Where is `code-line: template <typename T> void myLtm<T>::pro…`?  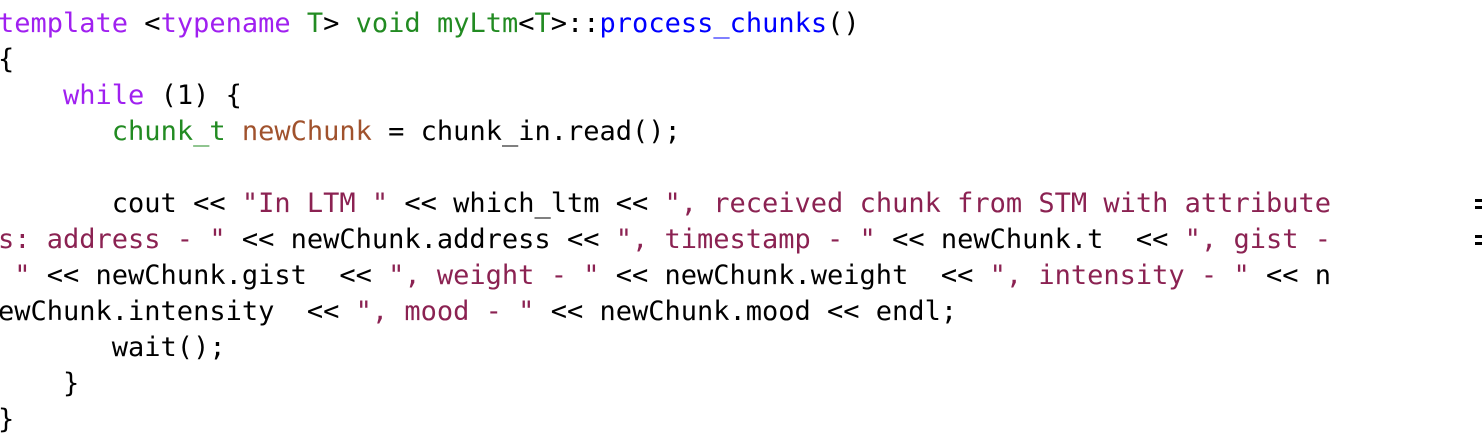 code-line: template <typename T> void myLtm<T>::pro… is located at coordinates (430, 24).